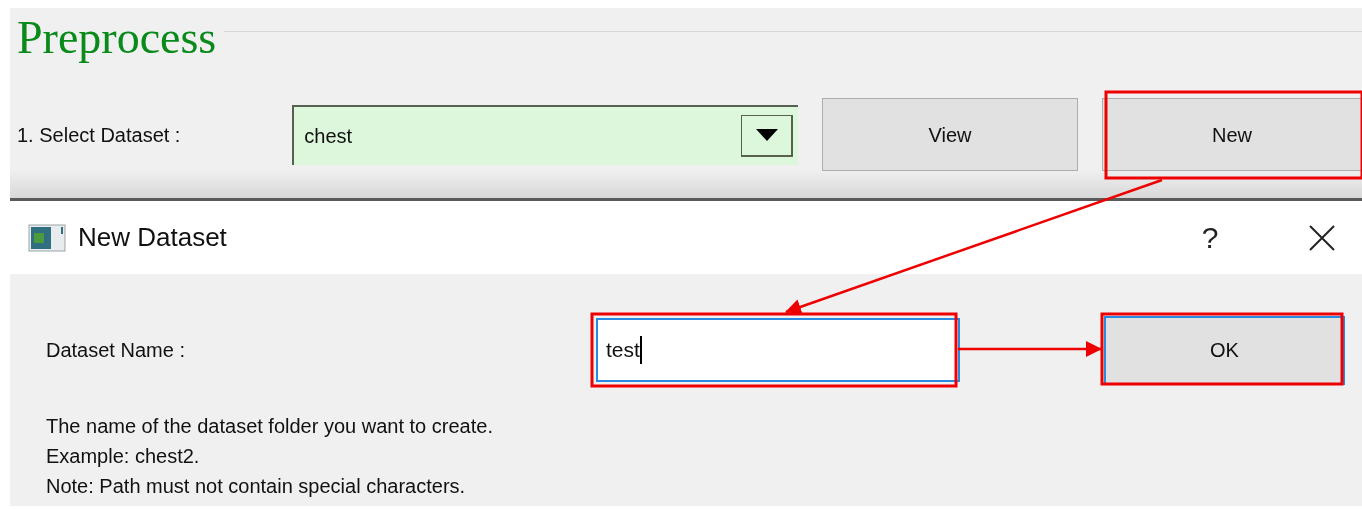 This screenshot has height=509, width=1362. Describe the element at coordinates (1224, 350) in the screenshot. I see `ok-button: OK` at that location.